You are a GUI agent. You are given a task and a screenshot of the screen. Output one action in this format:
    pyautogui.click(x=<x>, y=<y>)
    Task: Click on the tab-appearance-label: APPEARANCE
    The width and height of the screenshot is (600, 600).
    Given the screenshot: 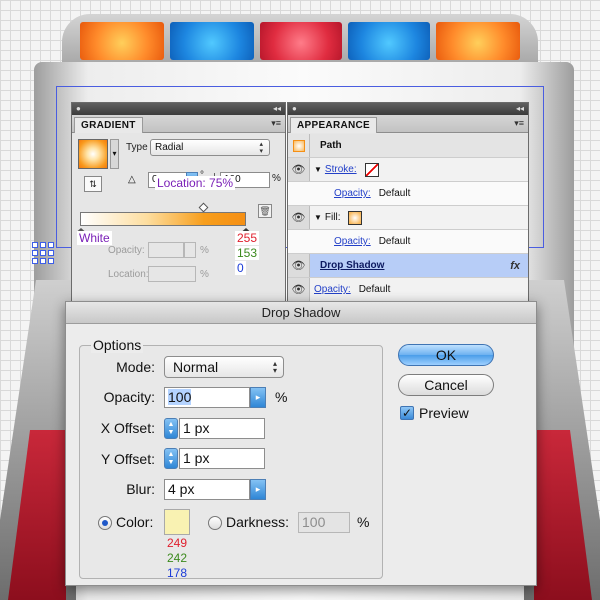 What is the action you would take?
    pyautogui.click(x=334, y=125)
    